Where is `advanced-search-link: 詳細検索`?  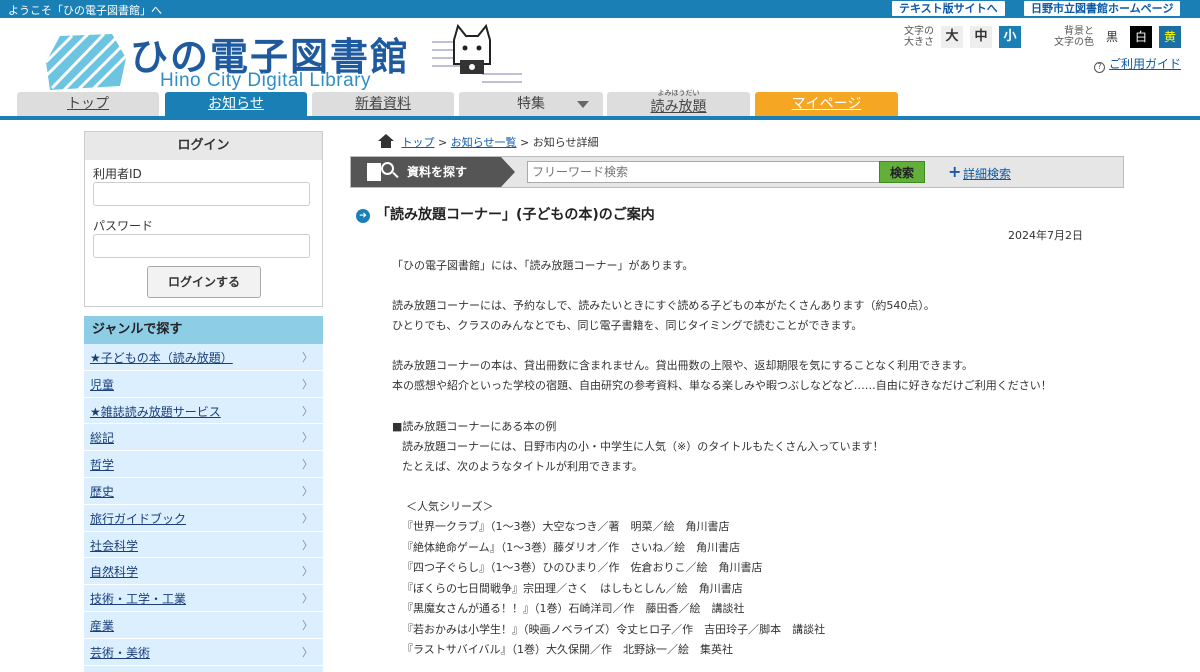
advanced-search-link: 詳細検索 is located at coordinates (987, 173).